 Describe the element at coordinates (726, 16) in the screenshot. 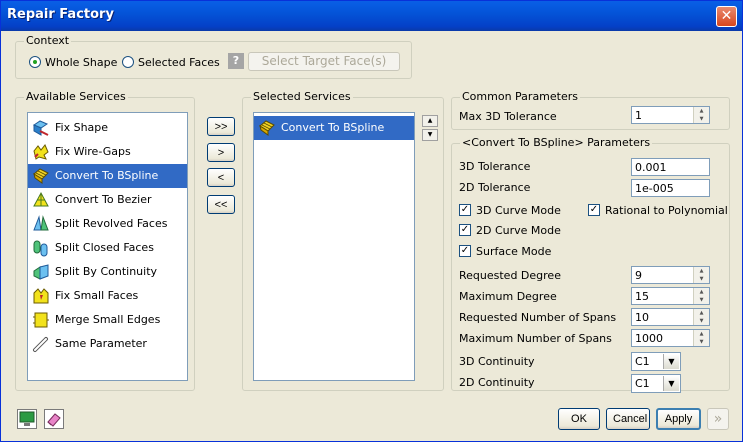

I see `close-button: ✕` at that location.